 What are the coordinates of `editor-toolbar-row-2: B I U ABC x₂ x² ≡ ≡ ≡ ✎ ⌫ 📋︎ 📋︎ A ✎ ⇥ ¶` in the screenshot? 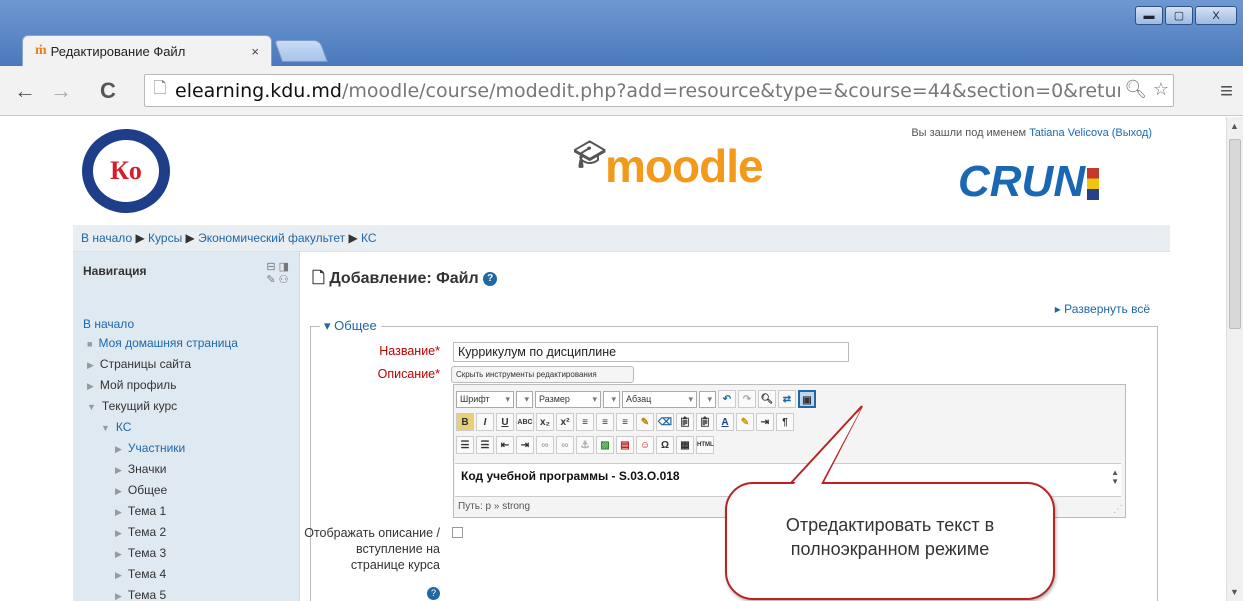 It's located at (625, 422).